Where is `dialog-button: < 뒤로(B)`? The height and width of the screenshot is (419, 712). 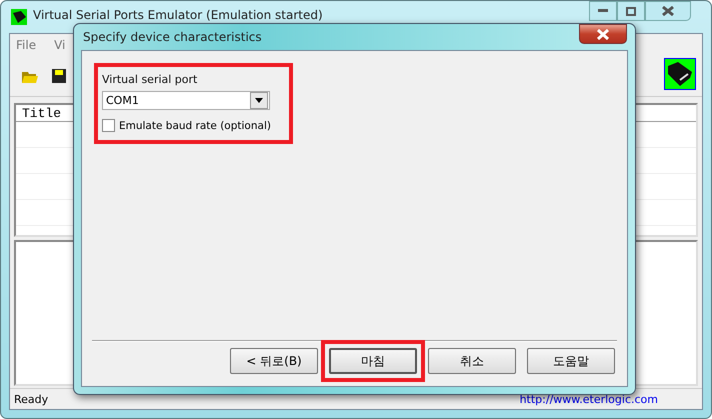
dialog-button: < 뒤로(B) is located at coordinates (274, 361).